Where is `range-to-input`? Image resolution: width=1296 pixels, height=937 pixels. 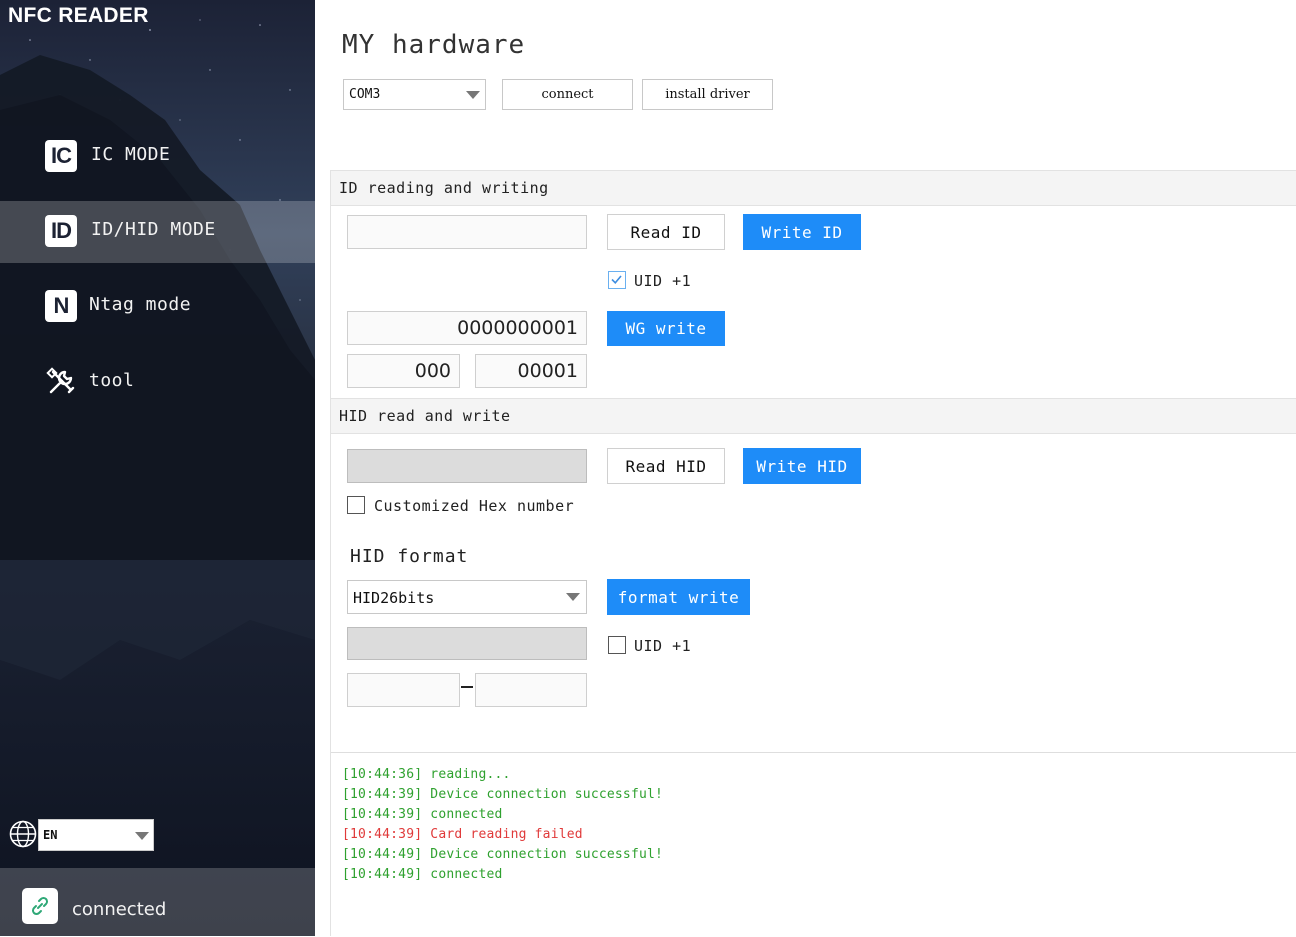 range-to-input is located at coordinates (531, 690).